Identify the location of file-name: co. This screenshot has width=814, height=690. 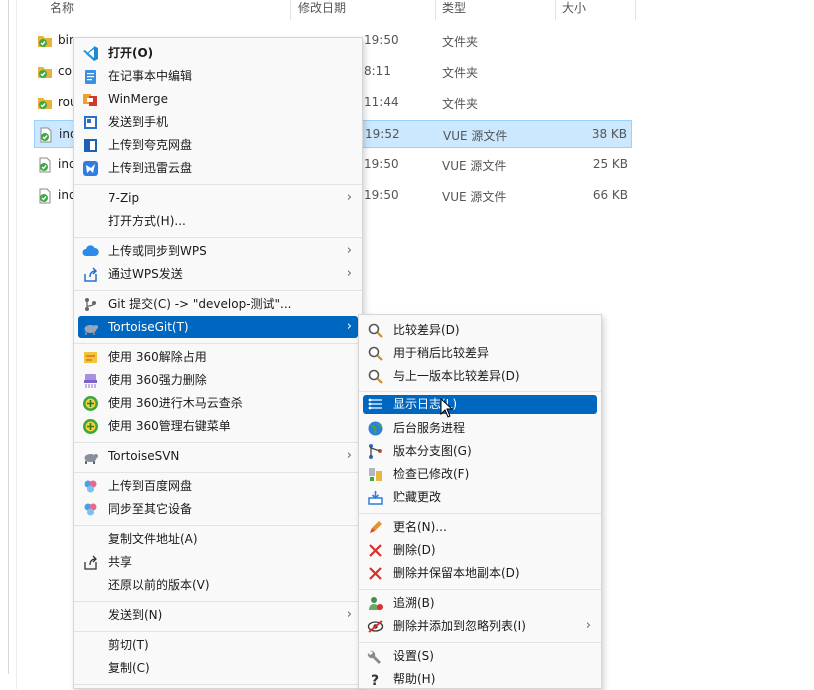
(65, 71).